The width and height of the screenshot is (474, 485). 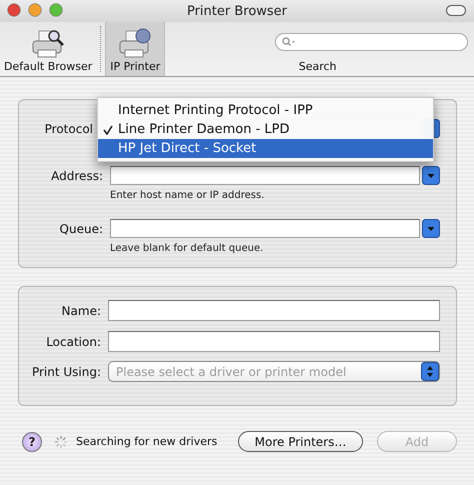 What do you see at coordinates (237, 11) in the screenshot?
I see `window-title: Printer Browser` at bounding box center [237, 11].